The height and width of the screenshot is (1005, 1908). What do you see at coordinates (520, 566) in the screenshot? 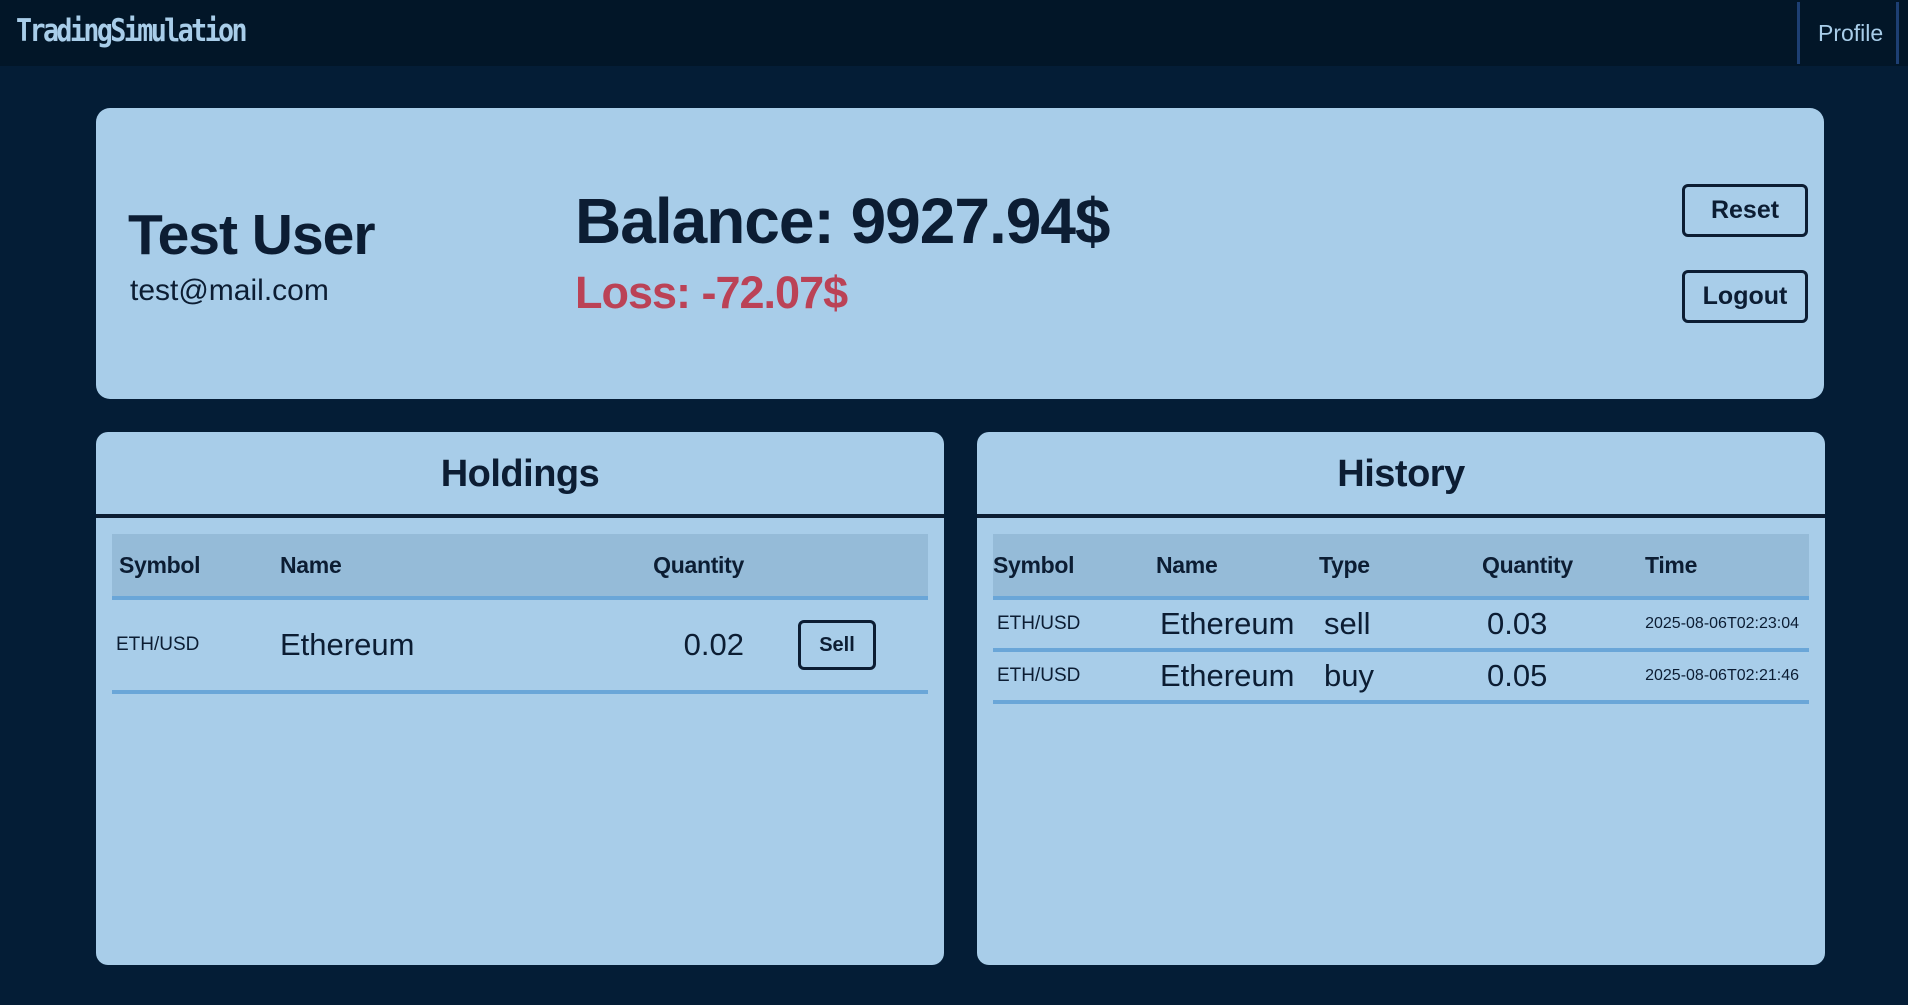
I see `holdings-header-row: Symbol Name Quantity` at bounding box center [520, 566].